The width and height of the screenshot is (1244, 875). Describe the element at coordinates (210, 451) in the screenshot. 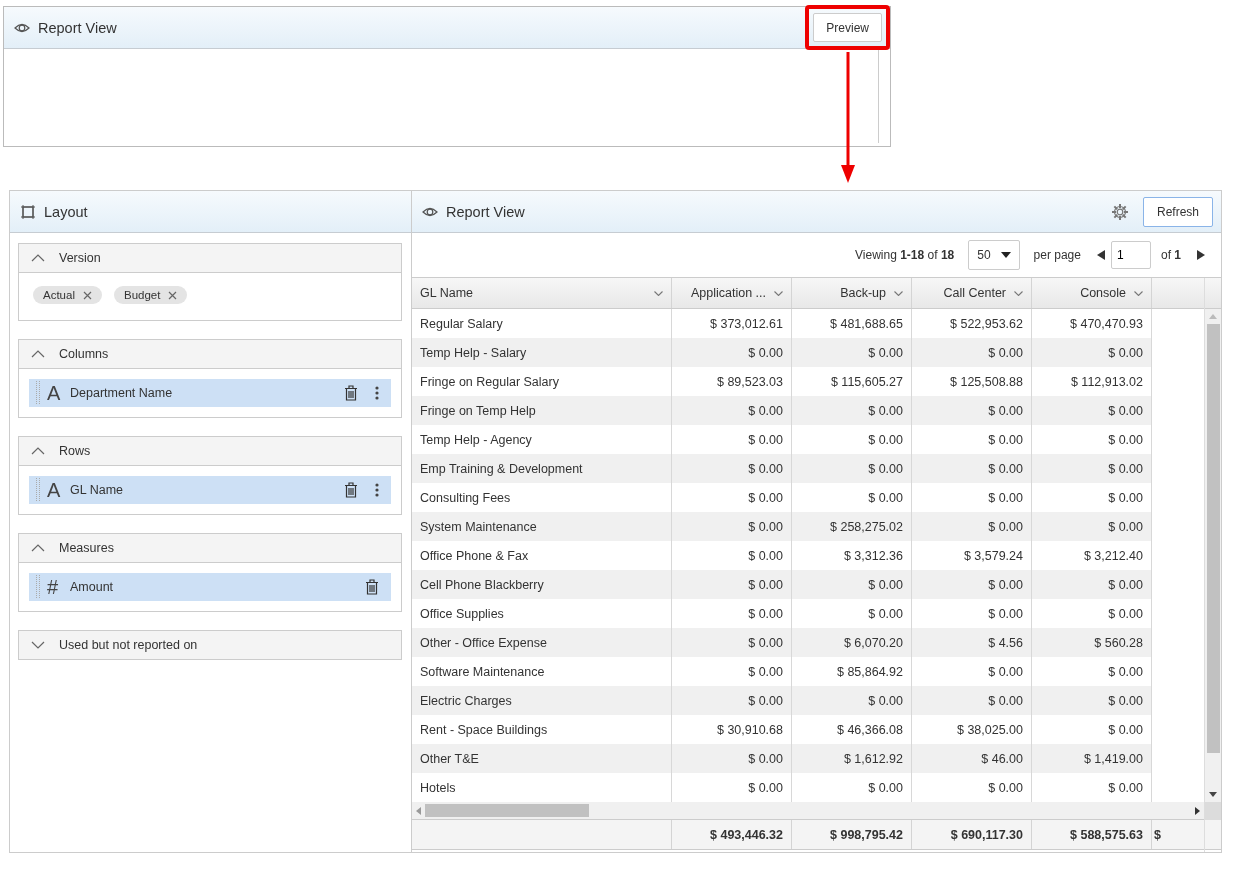

I see `section-header: Rows` at that location.